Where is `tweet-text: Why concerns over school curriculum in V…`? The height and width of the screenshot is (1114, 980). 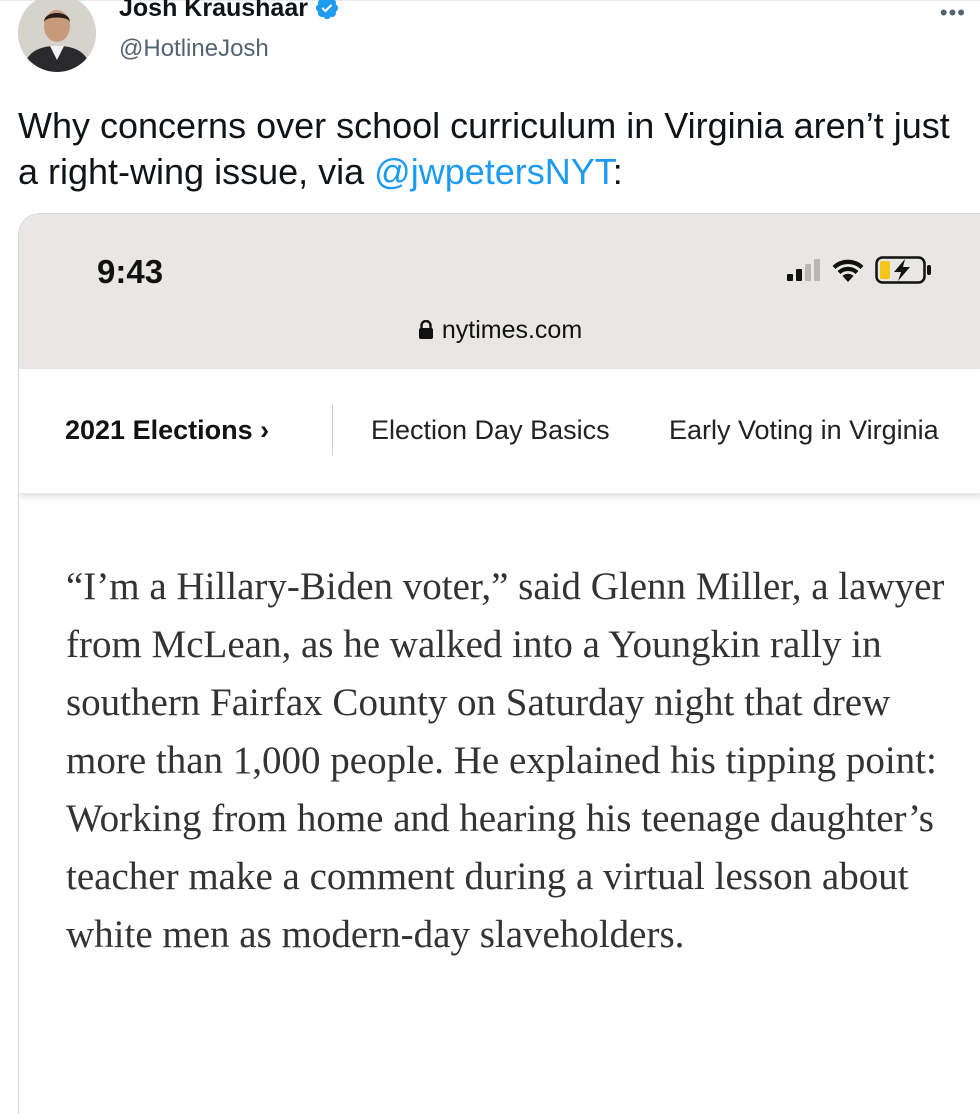 tweet-text: Why concerns over school curriculum in V… is located at coordinates (490, 149).